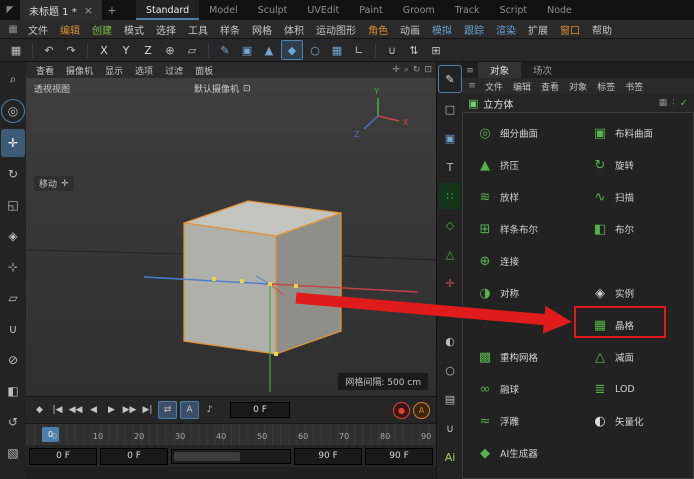  Describe the element at coordinates (450, 225) in the screenshot. I see `edges-mode-icon: ◇` at that location.